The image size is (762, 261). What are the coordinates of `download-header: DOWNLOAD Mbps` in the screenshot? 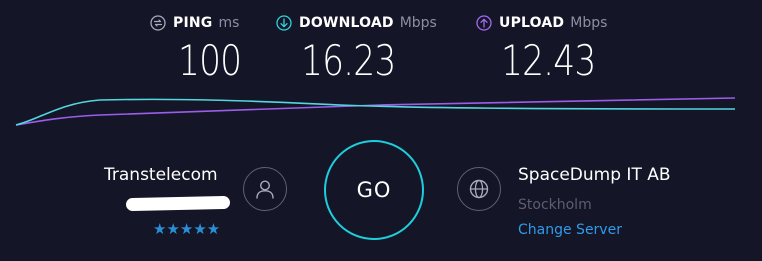 It's located at (356, 23).